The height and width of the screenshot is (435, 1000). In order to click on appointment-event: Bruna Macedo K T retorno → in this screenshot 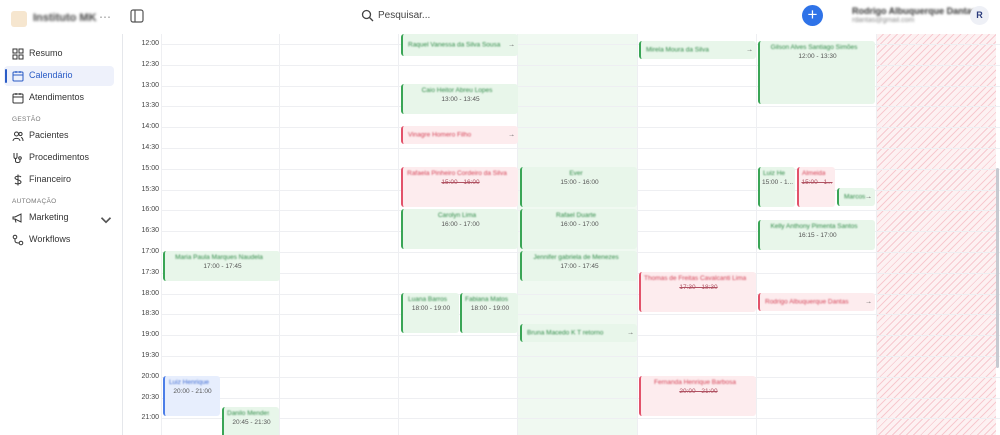, I will do `click(578, 333)`.